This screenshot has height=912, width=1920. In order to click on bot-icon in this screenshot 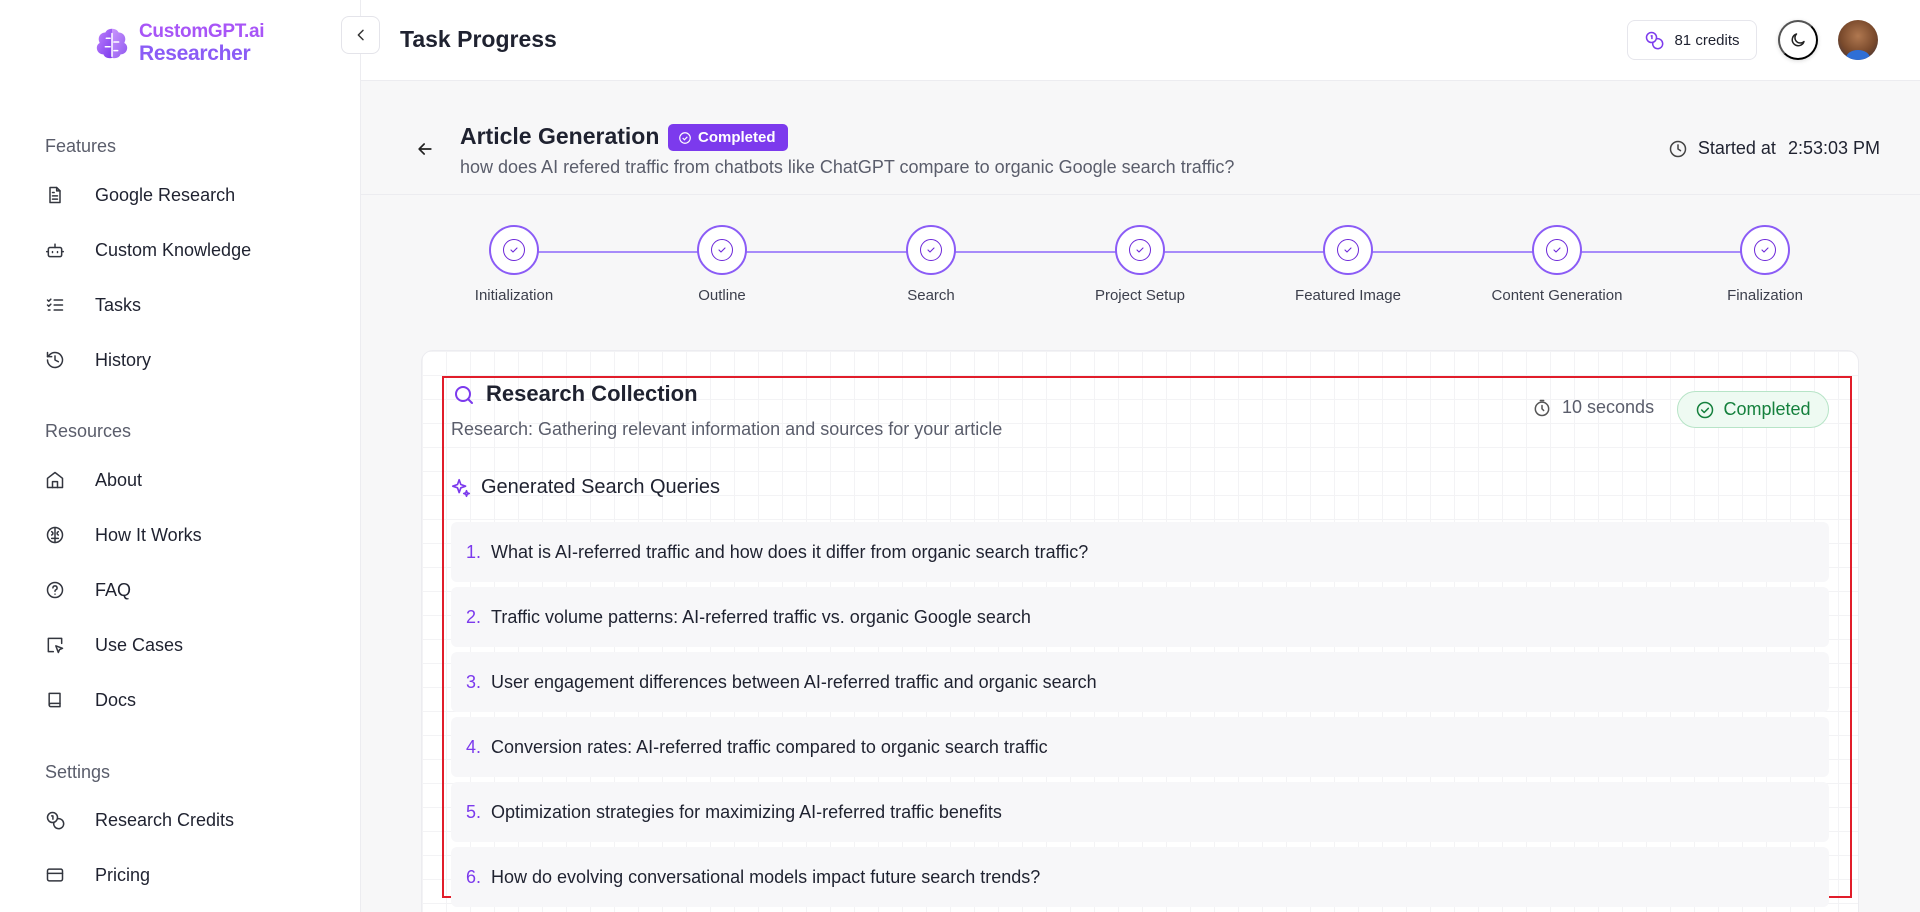, I will do `click(55, 250)`.